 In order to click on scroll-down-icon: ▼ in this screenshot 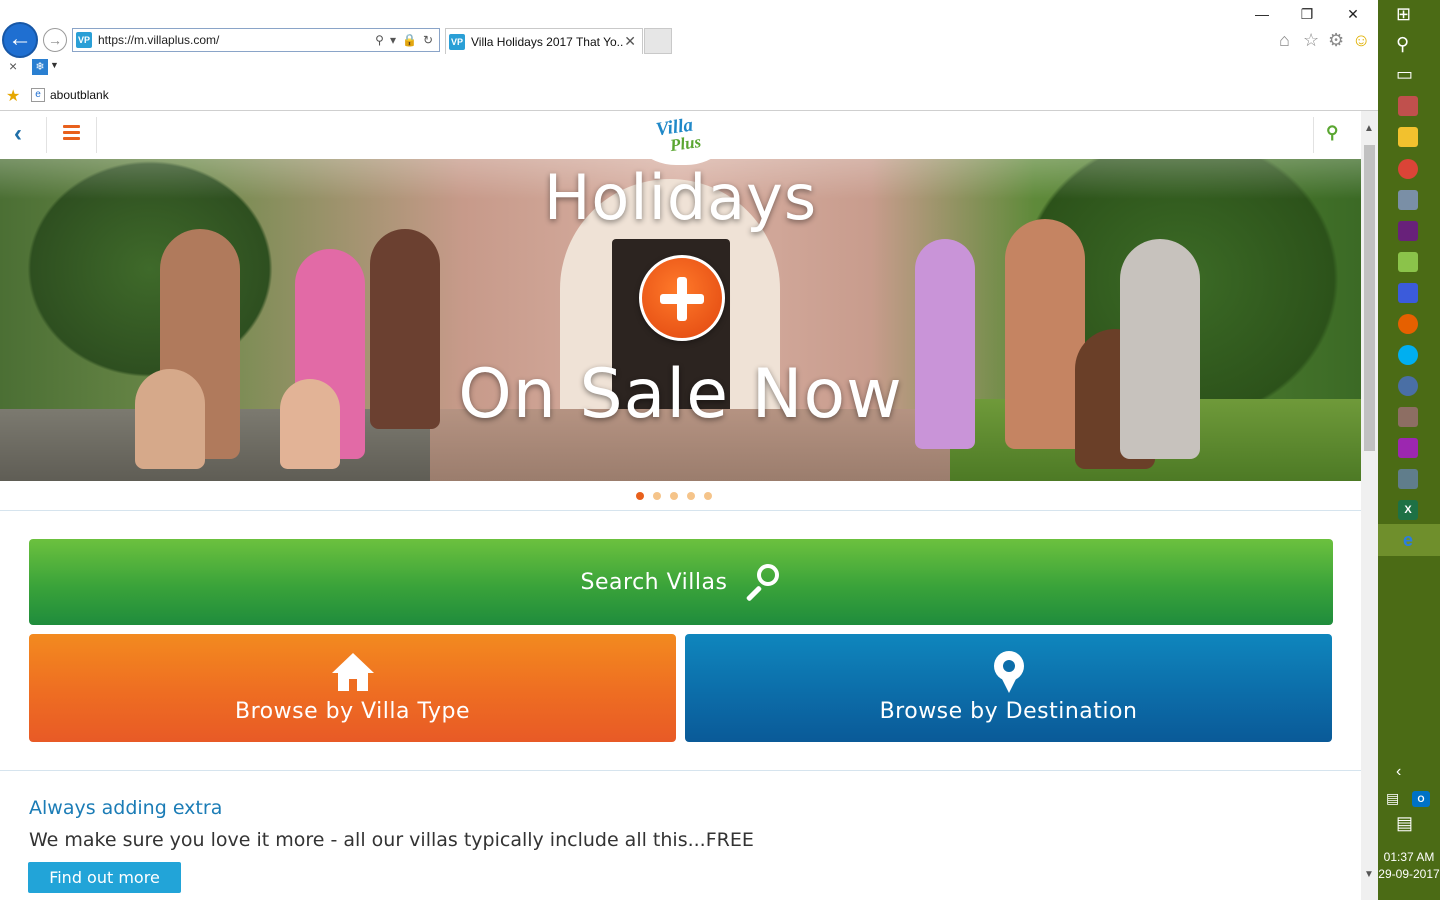, I will do `click(1369, 874)`.